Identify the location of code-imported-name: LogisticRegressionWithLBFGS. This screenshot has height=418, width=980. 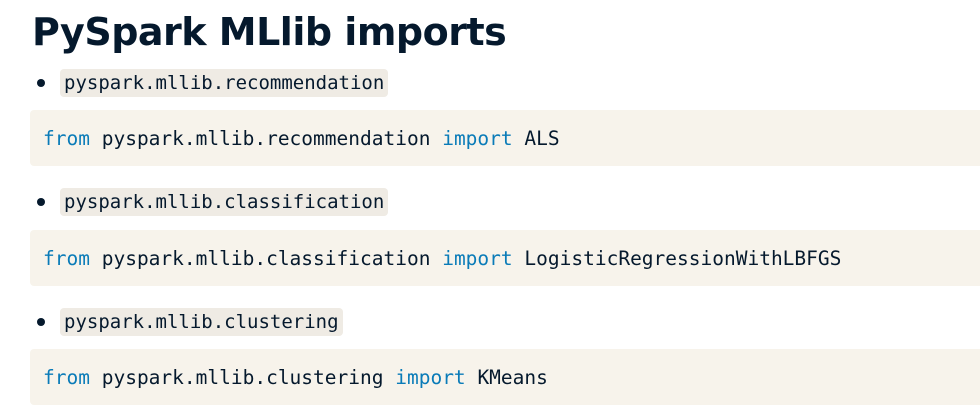
(683, 258).